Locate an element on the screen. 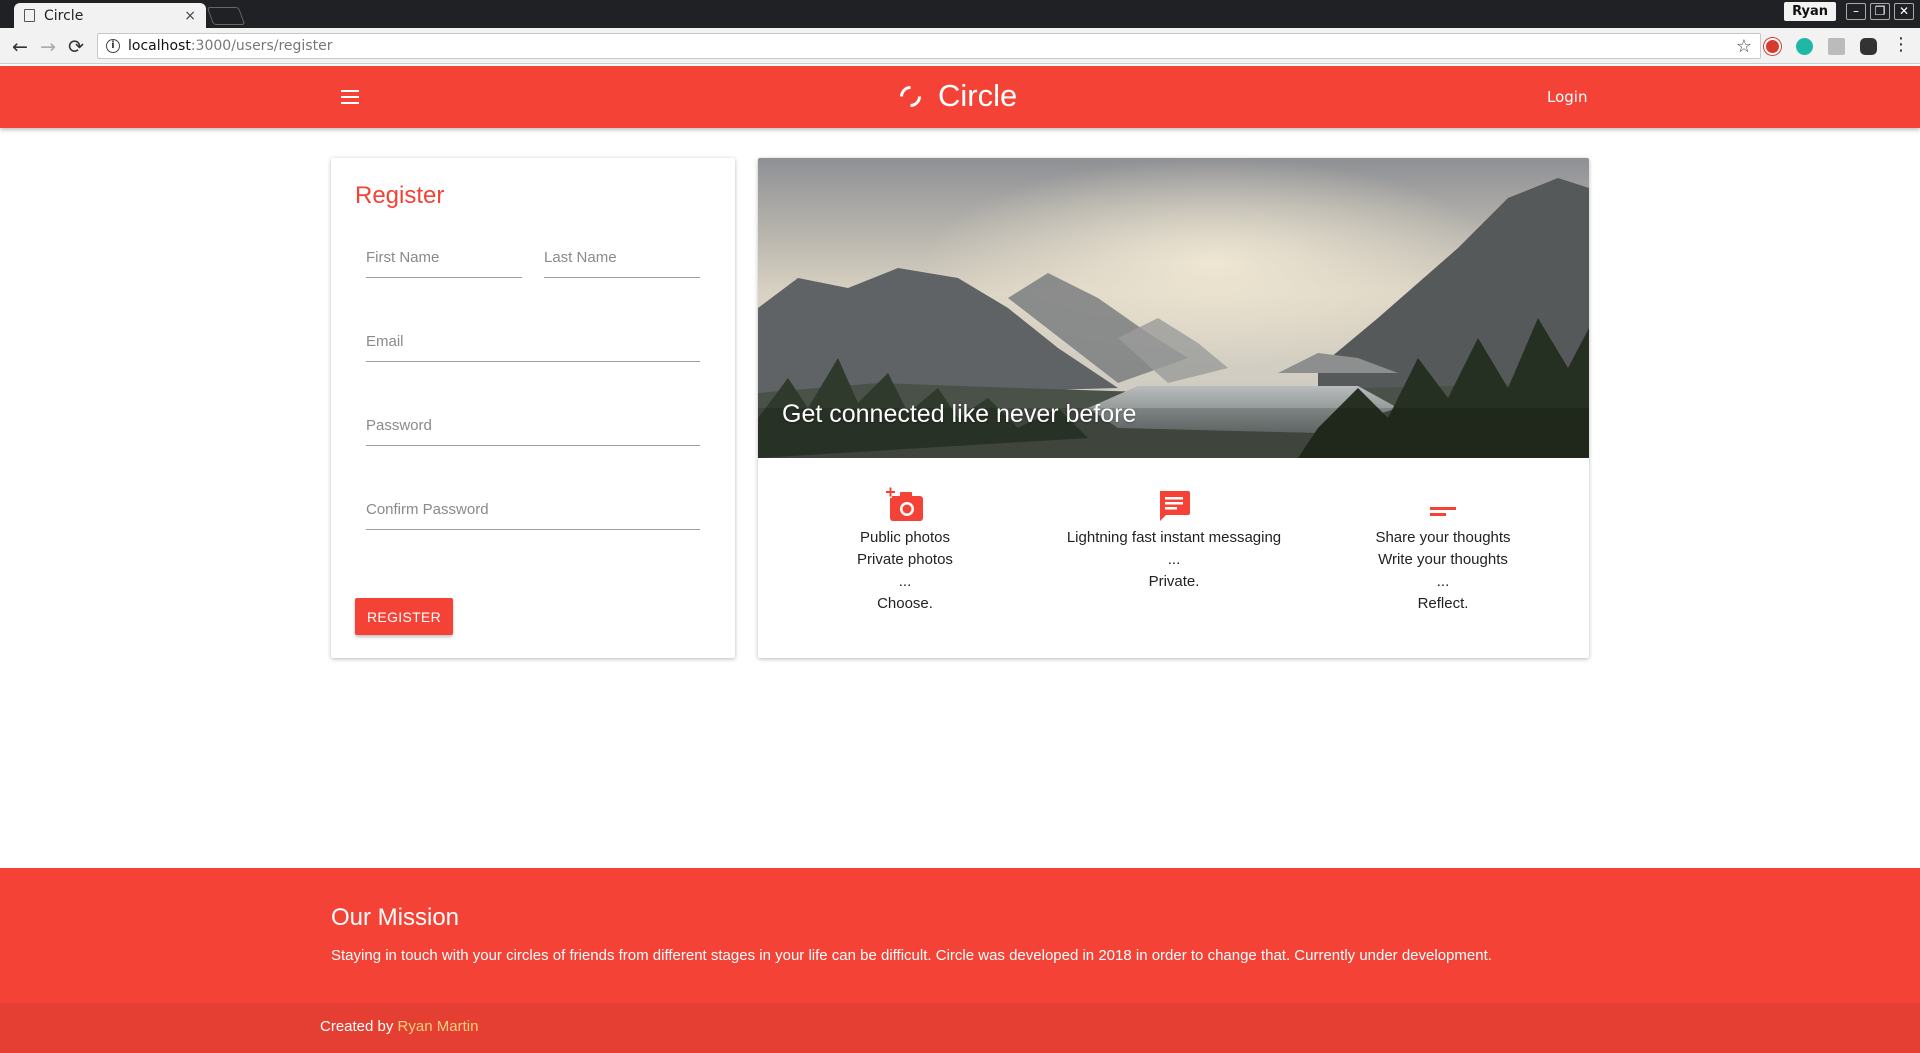 The height and width of the screenshot is (1053, 1920). browser-tab-bar: Circle × Ryan – ❐ ✕ is located at coordinates (960, 14).